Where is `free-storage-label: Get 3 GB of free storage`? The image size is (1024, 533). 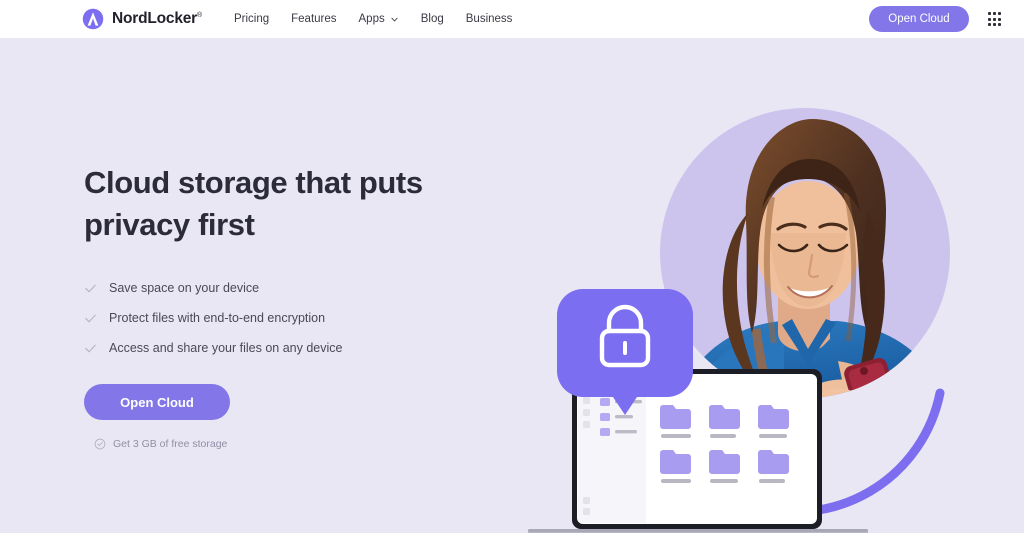 free-storage-label: Get 3 GB of free storage is located at coordinates (170, 444).